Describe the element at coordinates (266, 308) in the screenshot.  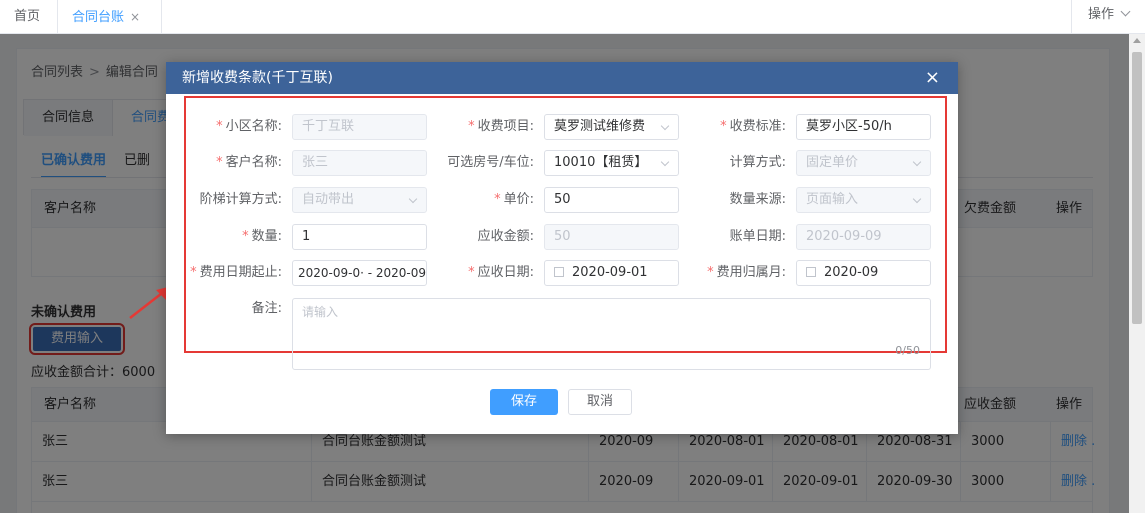
I see `remark-label: 备注:` at that location.